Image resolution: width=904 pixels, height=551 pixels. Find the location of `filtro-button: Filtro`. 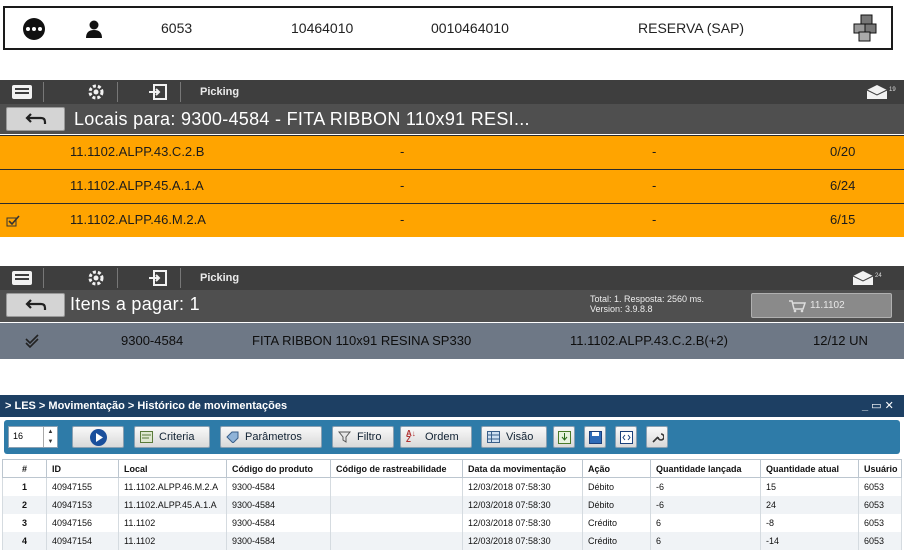

filtro-button: Filtro is located at coordinates (363, 437).